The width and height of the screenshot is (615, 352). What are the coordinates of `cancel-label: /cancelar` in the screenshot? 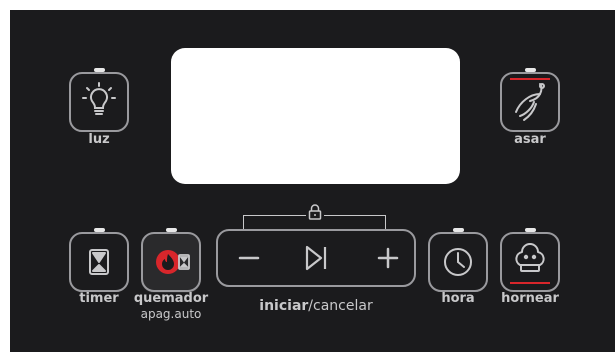 It's located at (340, 306).